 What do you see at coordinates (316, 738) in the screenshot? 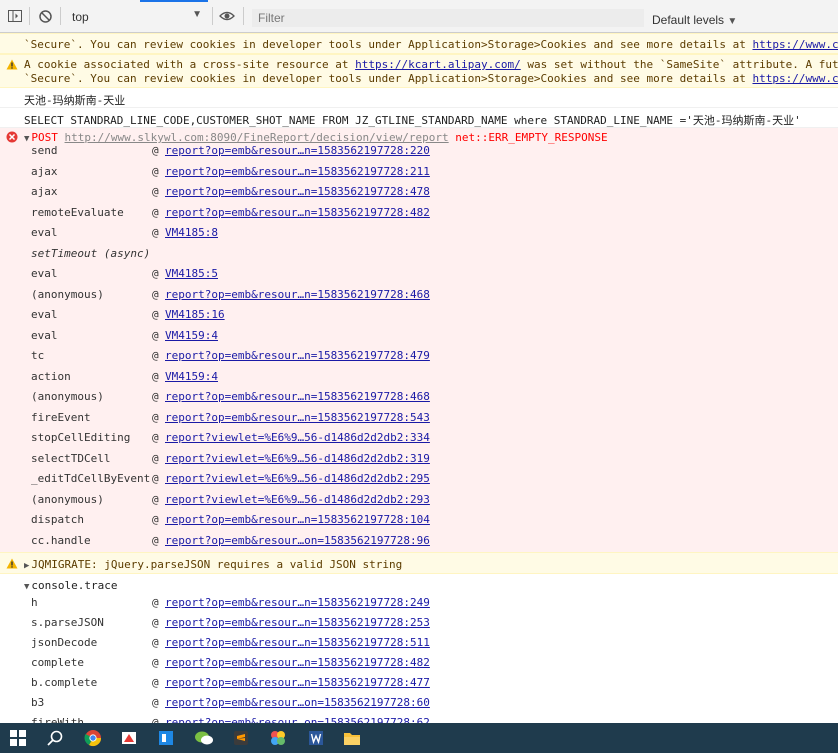
I see `word-icon` at bounding box center [316, 738].